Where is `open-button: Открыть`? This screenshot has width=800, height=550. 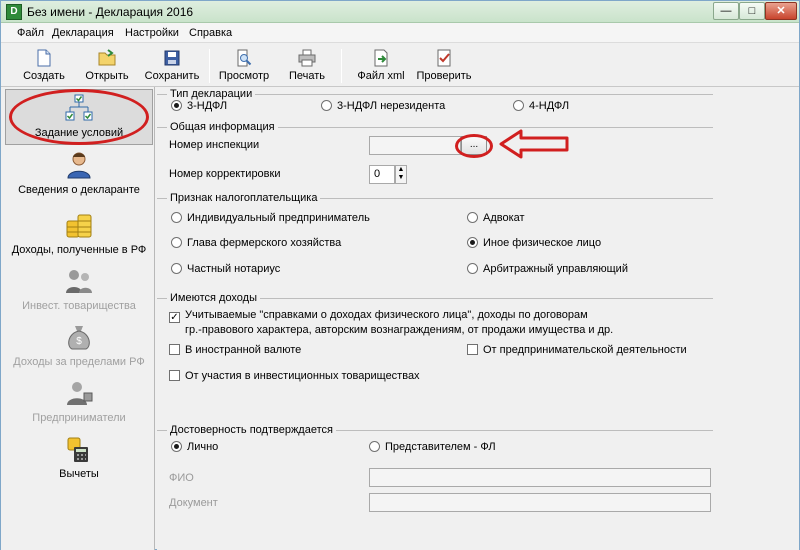
open-button: Открыть is located at coordinates (107, 66).